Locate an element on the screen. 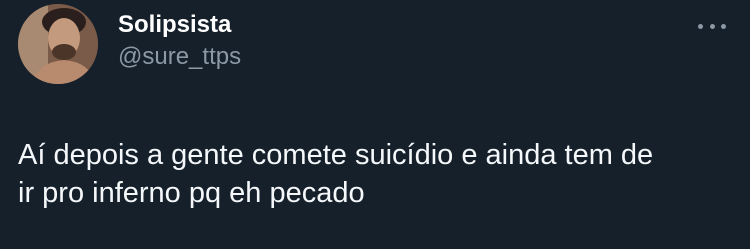 This screenshot has width=750, height=249. display-name: Solipsista is located at coordinates (179, 25).